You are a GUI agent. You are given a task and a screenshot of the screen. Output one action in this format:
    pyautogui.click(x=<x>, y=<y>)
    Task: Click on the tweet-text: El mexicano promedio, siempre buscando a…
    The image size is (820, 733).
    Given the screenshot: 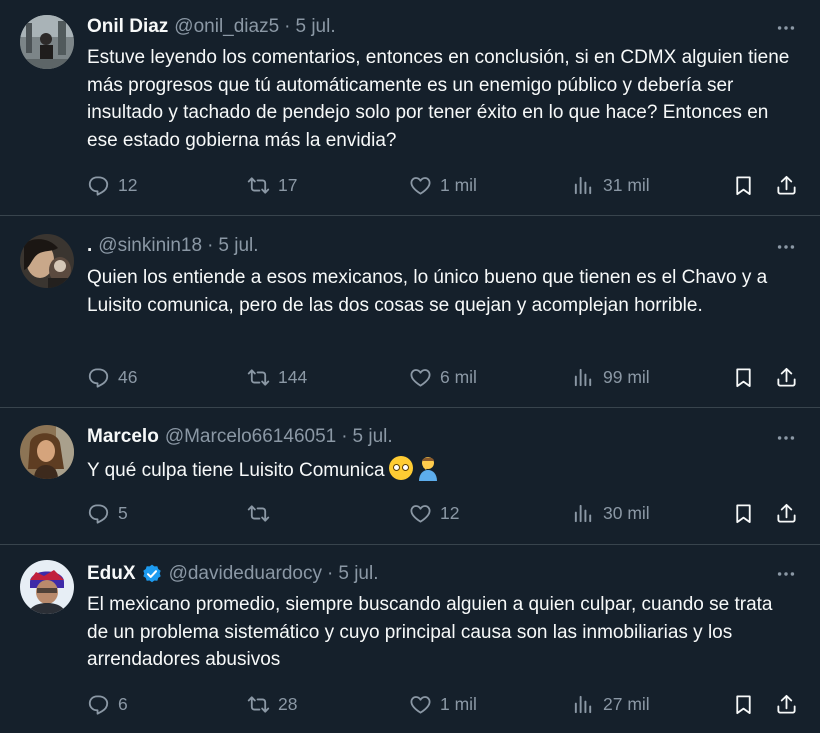 What is the action you would take?
    pyautogui.click(x=430, y=632)
    